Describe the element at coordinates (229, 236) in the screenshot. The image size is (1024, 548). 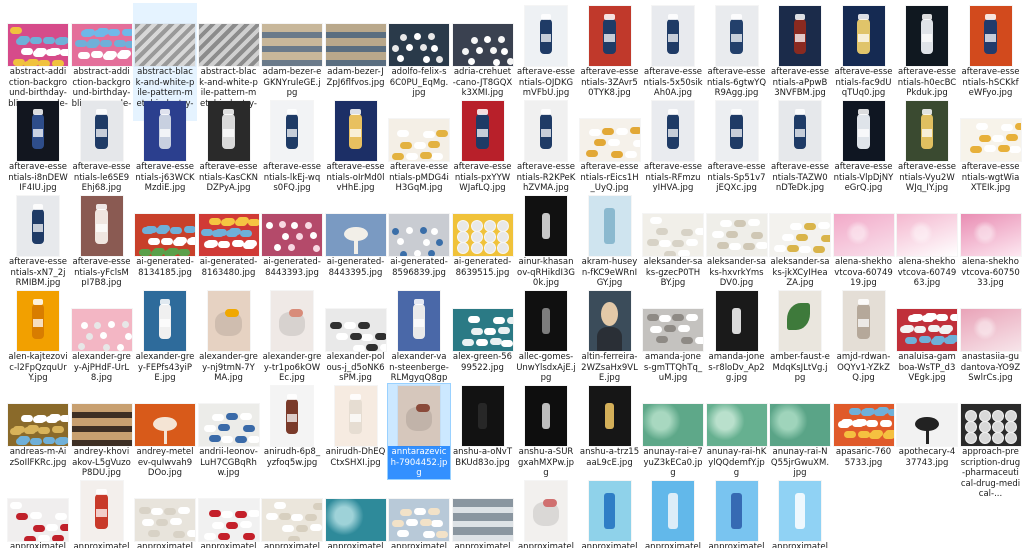
I see `file-item: ai-generated-8163480.jpg` at that location.